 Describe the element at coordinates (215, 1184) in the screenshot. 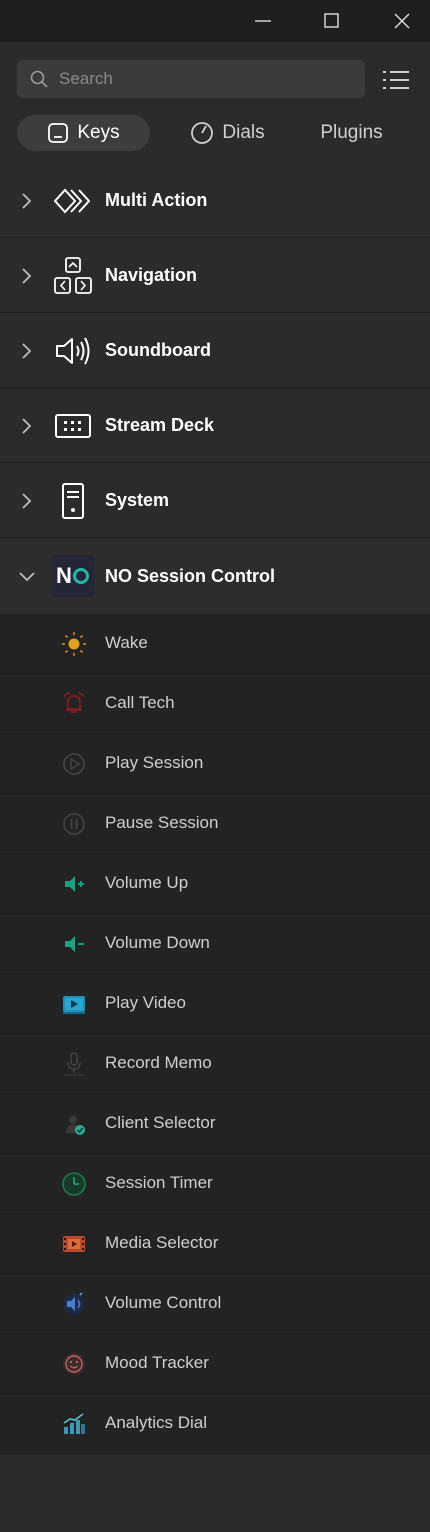

I see `action-session-timer: Session Timer` at that location.